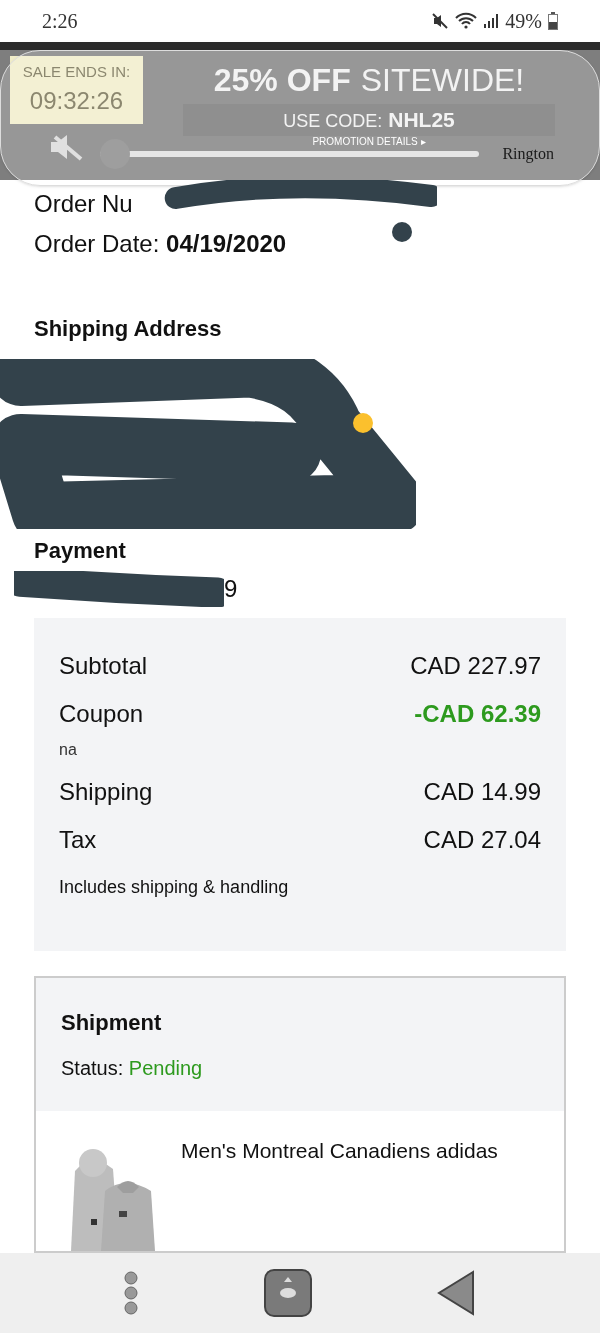 This screenshot has height=1333, width=600. What do you see at coordinates (174, 887) in the screenshot?
I see `summary-footnote: Includes shipping & handling` at bounding box center [174, 887].